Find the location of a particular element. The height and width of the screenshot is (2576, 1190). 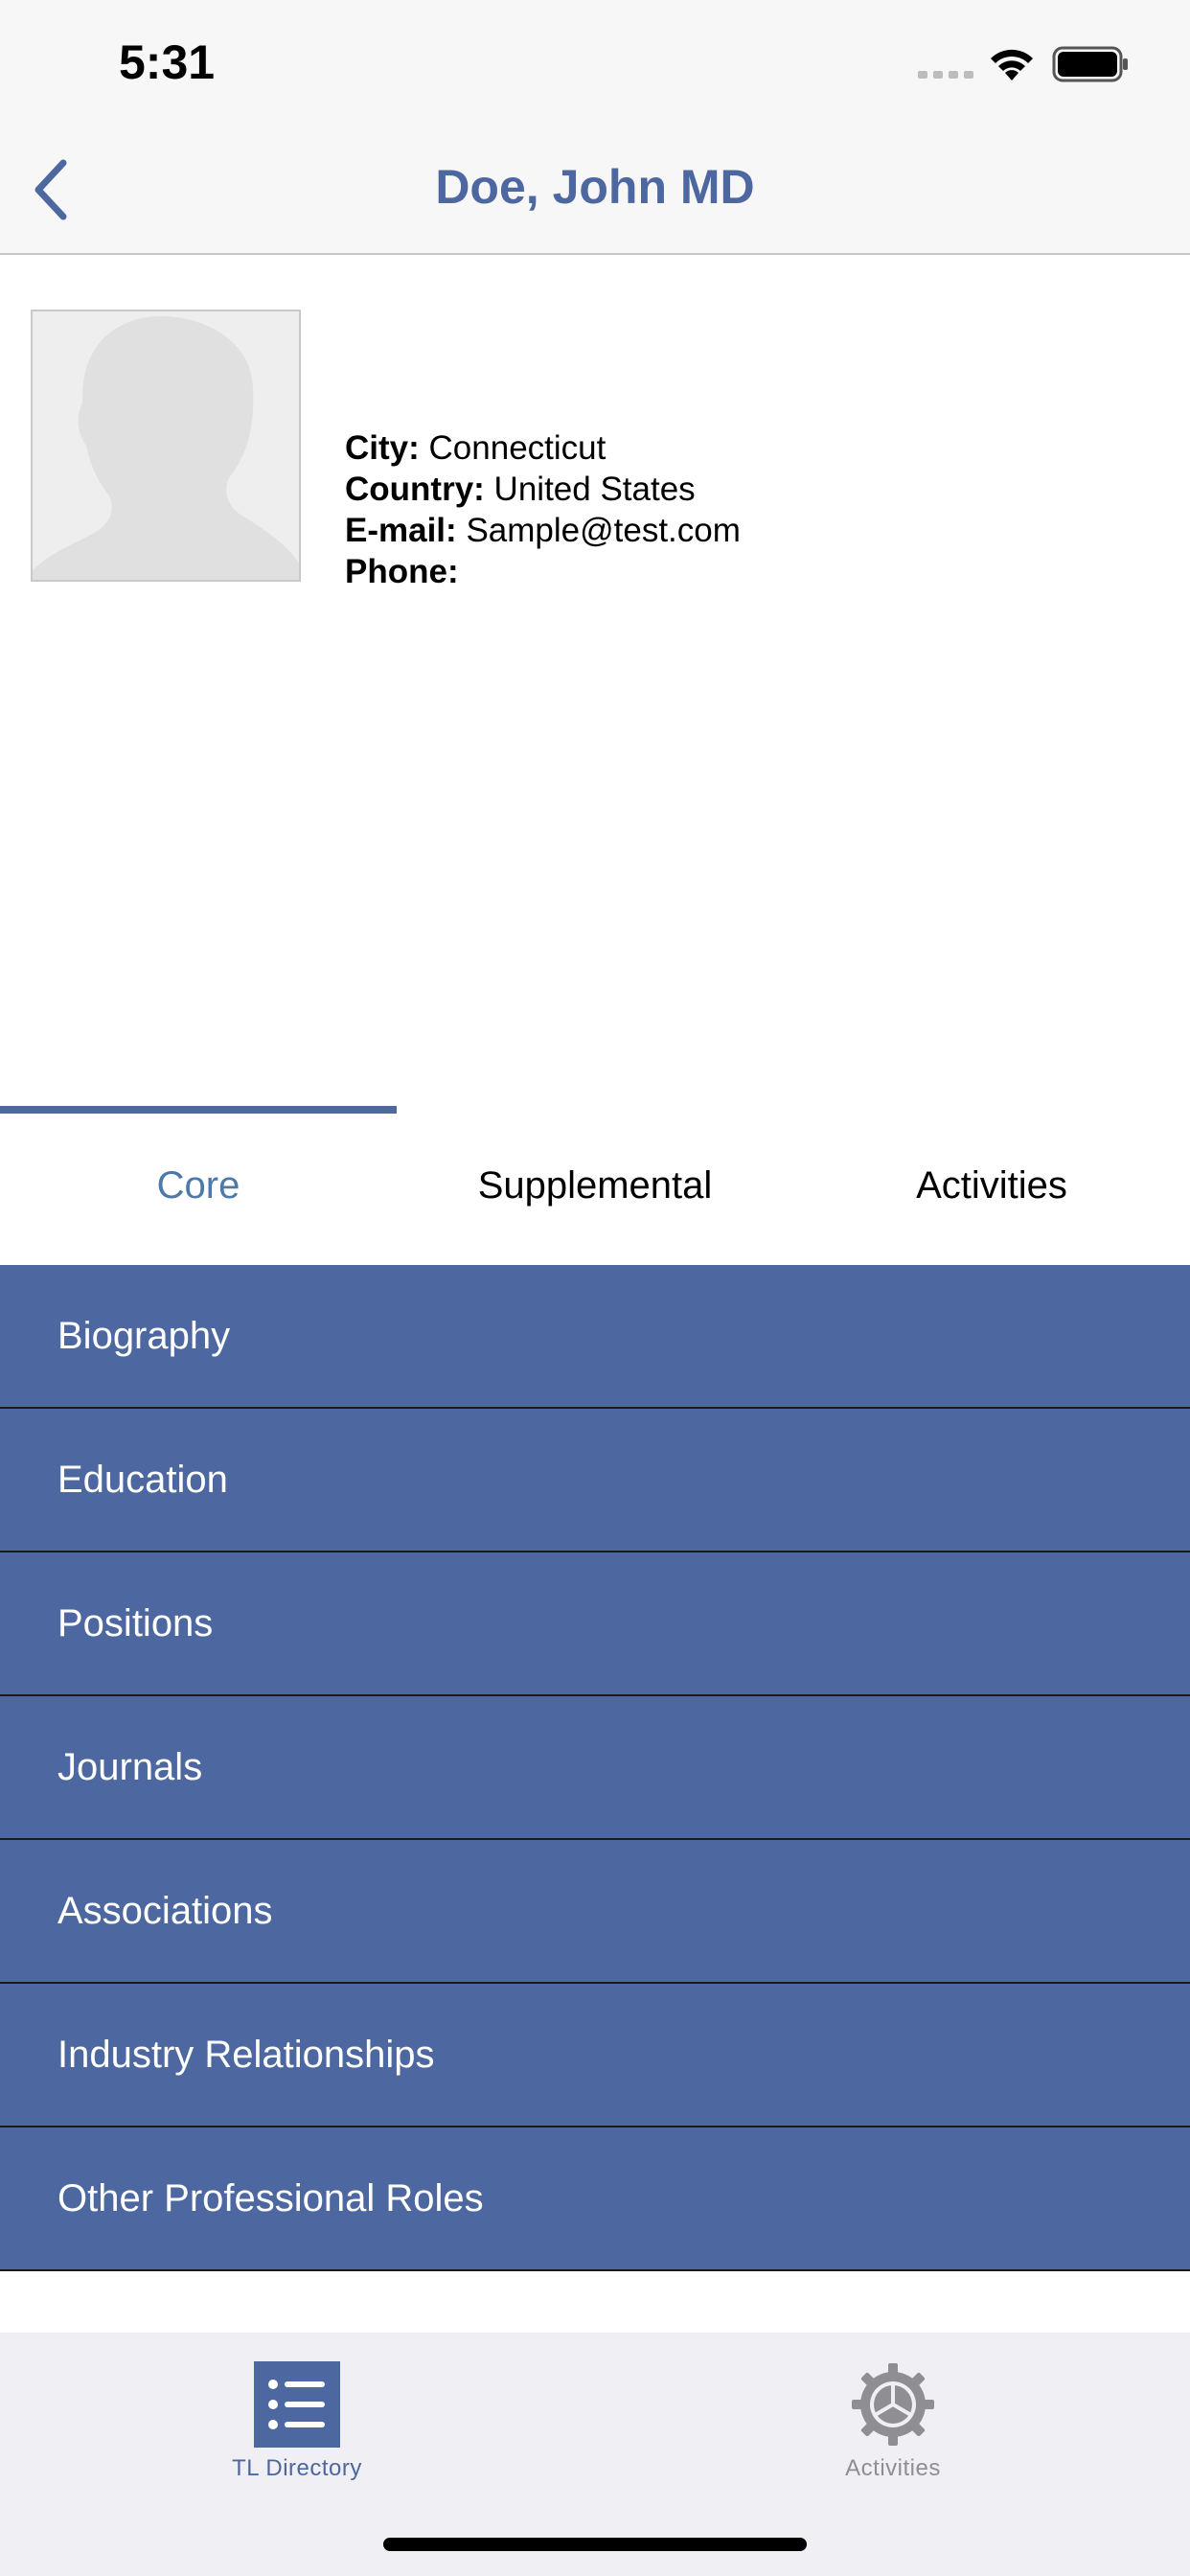

section-other-professional-roles: Other Professional Roles is located at coordinates (595, 2199).